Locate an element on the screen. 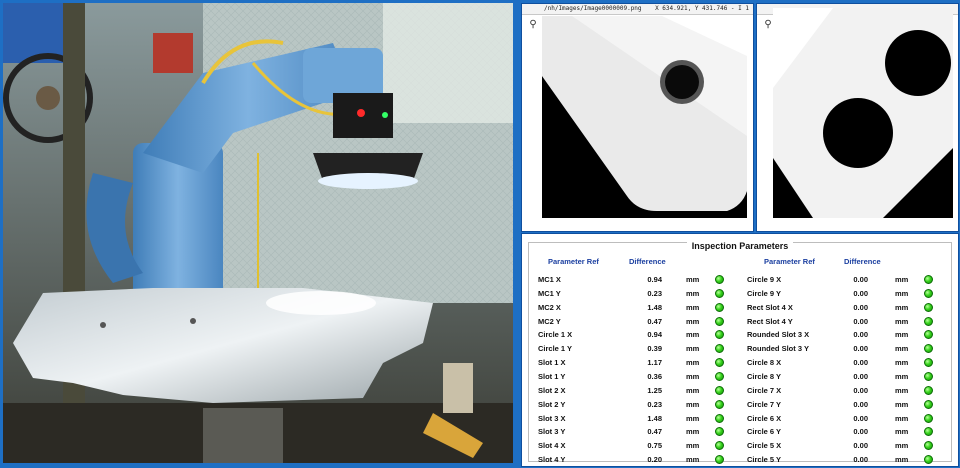 The width and height of the screenshot is (960, 468). param-difference: 0.39 is located at coordinates (654, 348).